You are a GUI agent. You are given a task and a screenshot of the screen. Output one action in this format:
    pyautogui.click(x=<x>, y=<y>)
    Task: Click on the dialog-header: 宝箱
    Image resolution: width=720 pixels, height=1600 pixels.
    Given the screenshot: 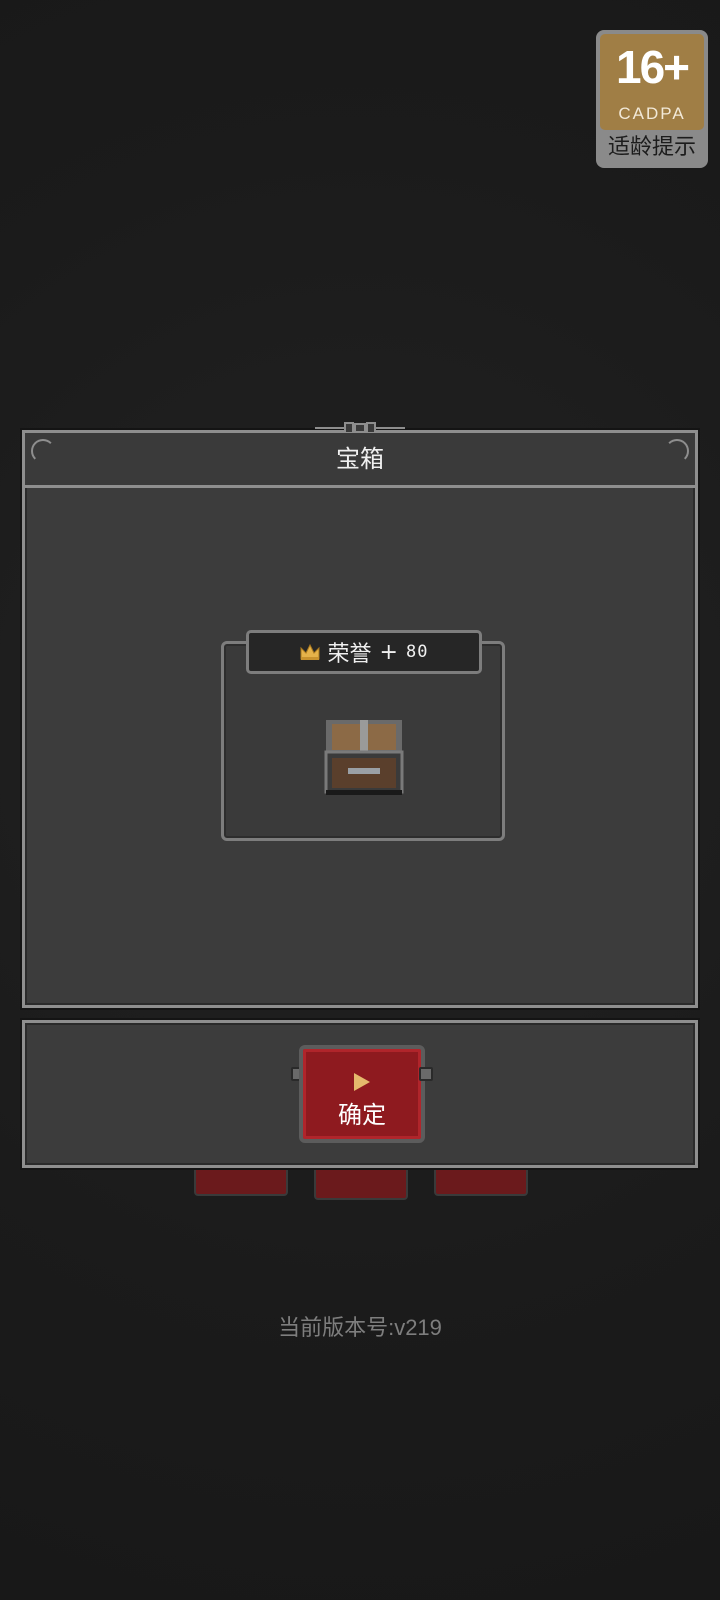 What is the action you would take?
    pyautogui.click(x=360, y=460)
    